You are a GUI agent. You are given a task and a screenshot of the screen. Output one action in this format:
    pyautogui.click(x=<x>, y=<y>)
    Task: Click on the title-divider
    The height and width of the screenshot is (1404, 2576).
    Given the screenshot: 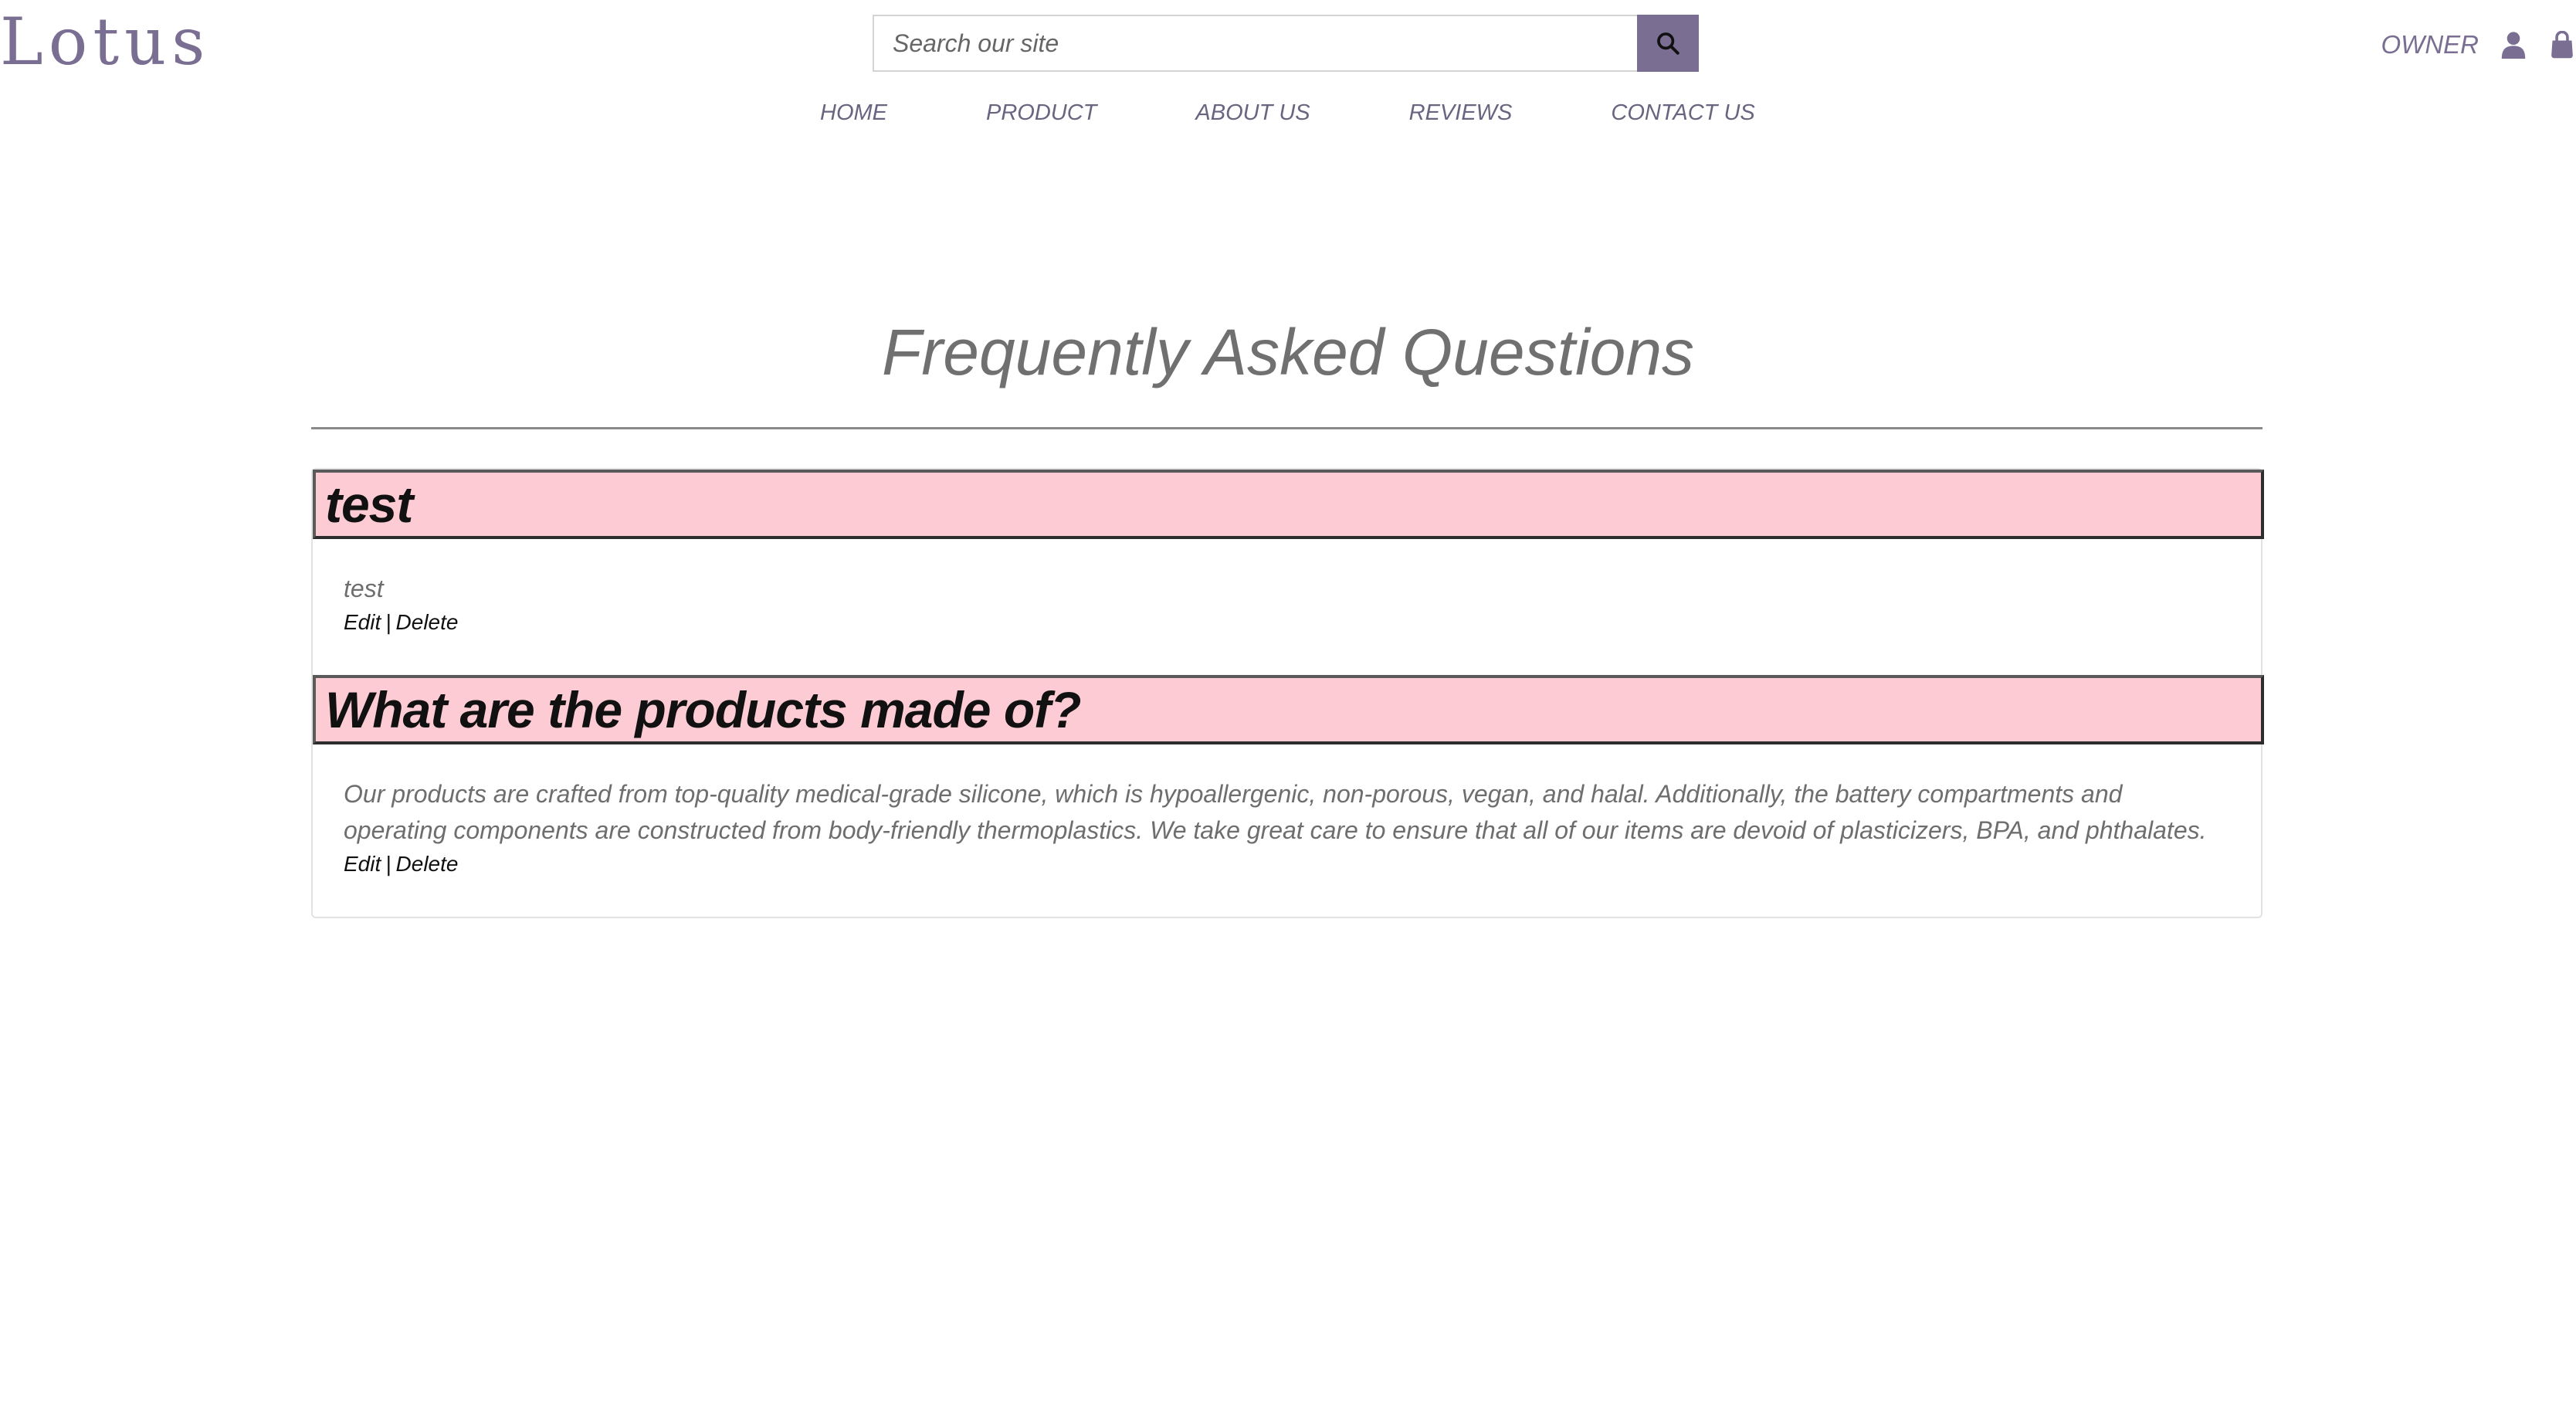 What is the action you would take?
    pyautogui.click(x=1286, y=428)
    